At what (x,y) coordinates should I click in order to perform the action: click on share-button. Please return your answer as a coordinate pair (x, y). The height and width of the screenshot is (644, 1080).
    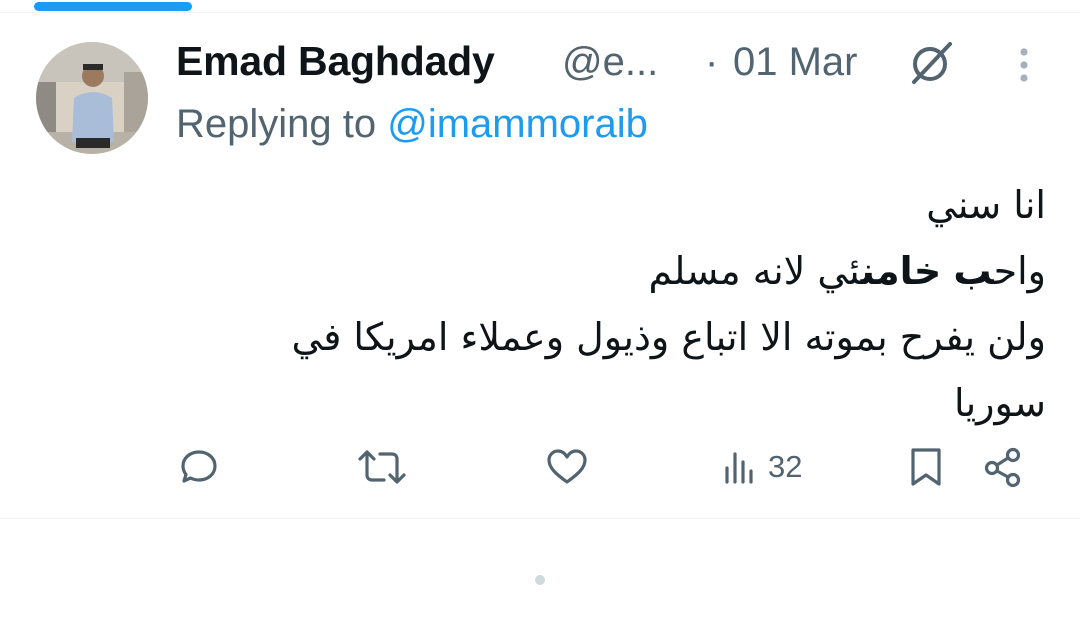
    Looking at the image, I should click on (1004, 467).